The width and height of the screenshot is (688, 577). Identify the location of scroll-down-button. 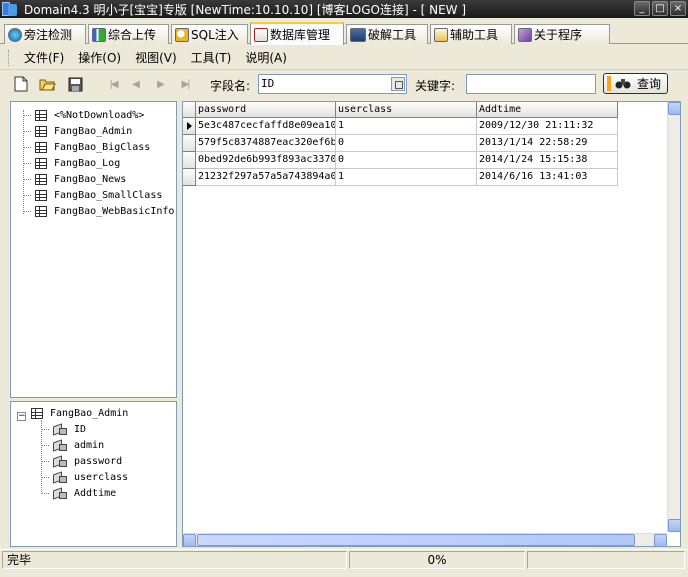
(674, 525).